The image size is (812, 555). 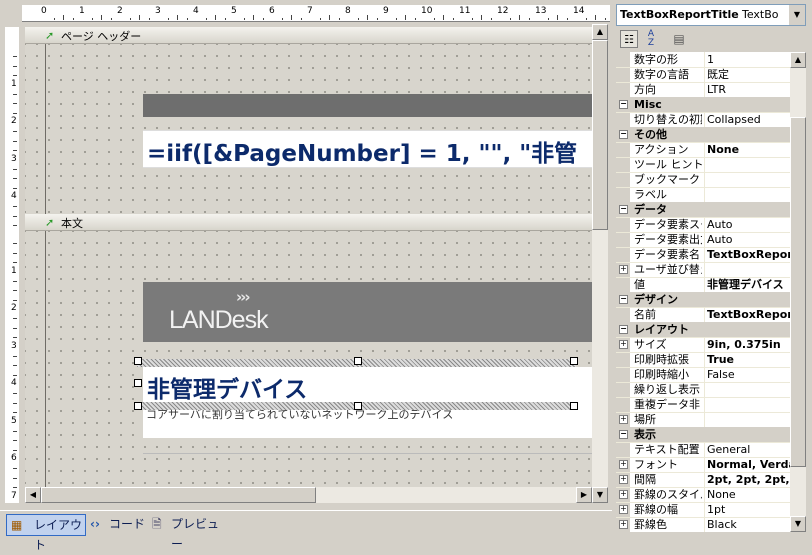 I want to click on property-row: ラベル, so click(x=703, y=195).